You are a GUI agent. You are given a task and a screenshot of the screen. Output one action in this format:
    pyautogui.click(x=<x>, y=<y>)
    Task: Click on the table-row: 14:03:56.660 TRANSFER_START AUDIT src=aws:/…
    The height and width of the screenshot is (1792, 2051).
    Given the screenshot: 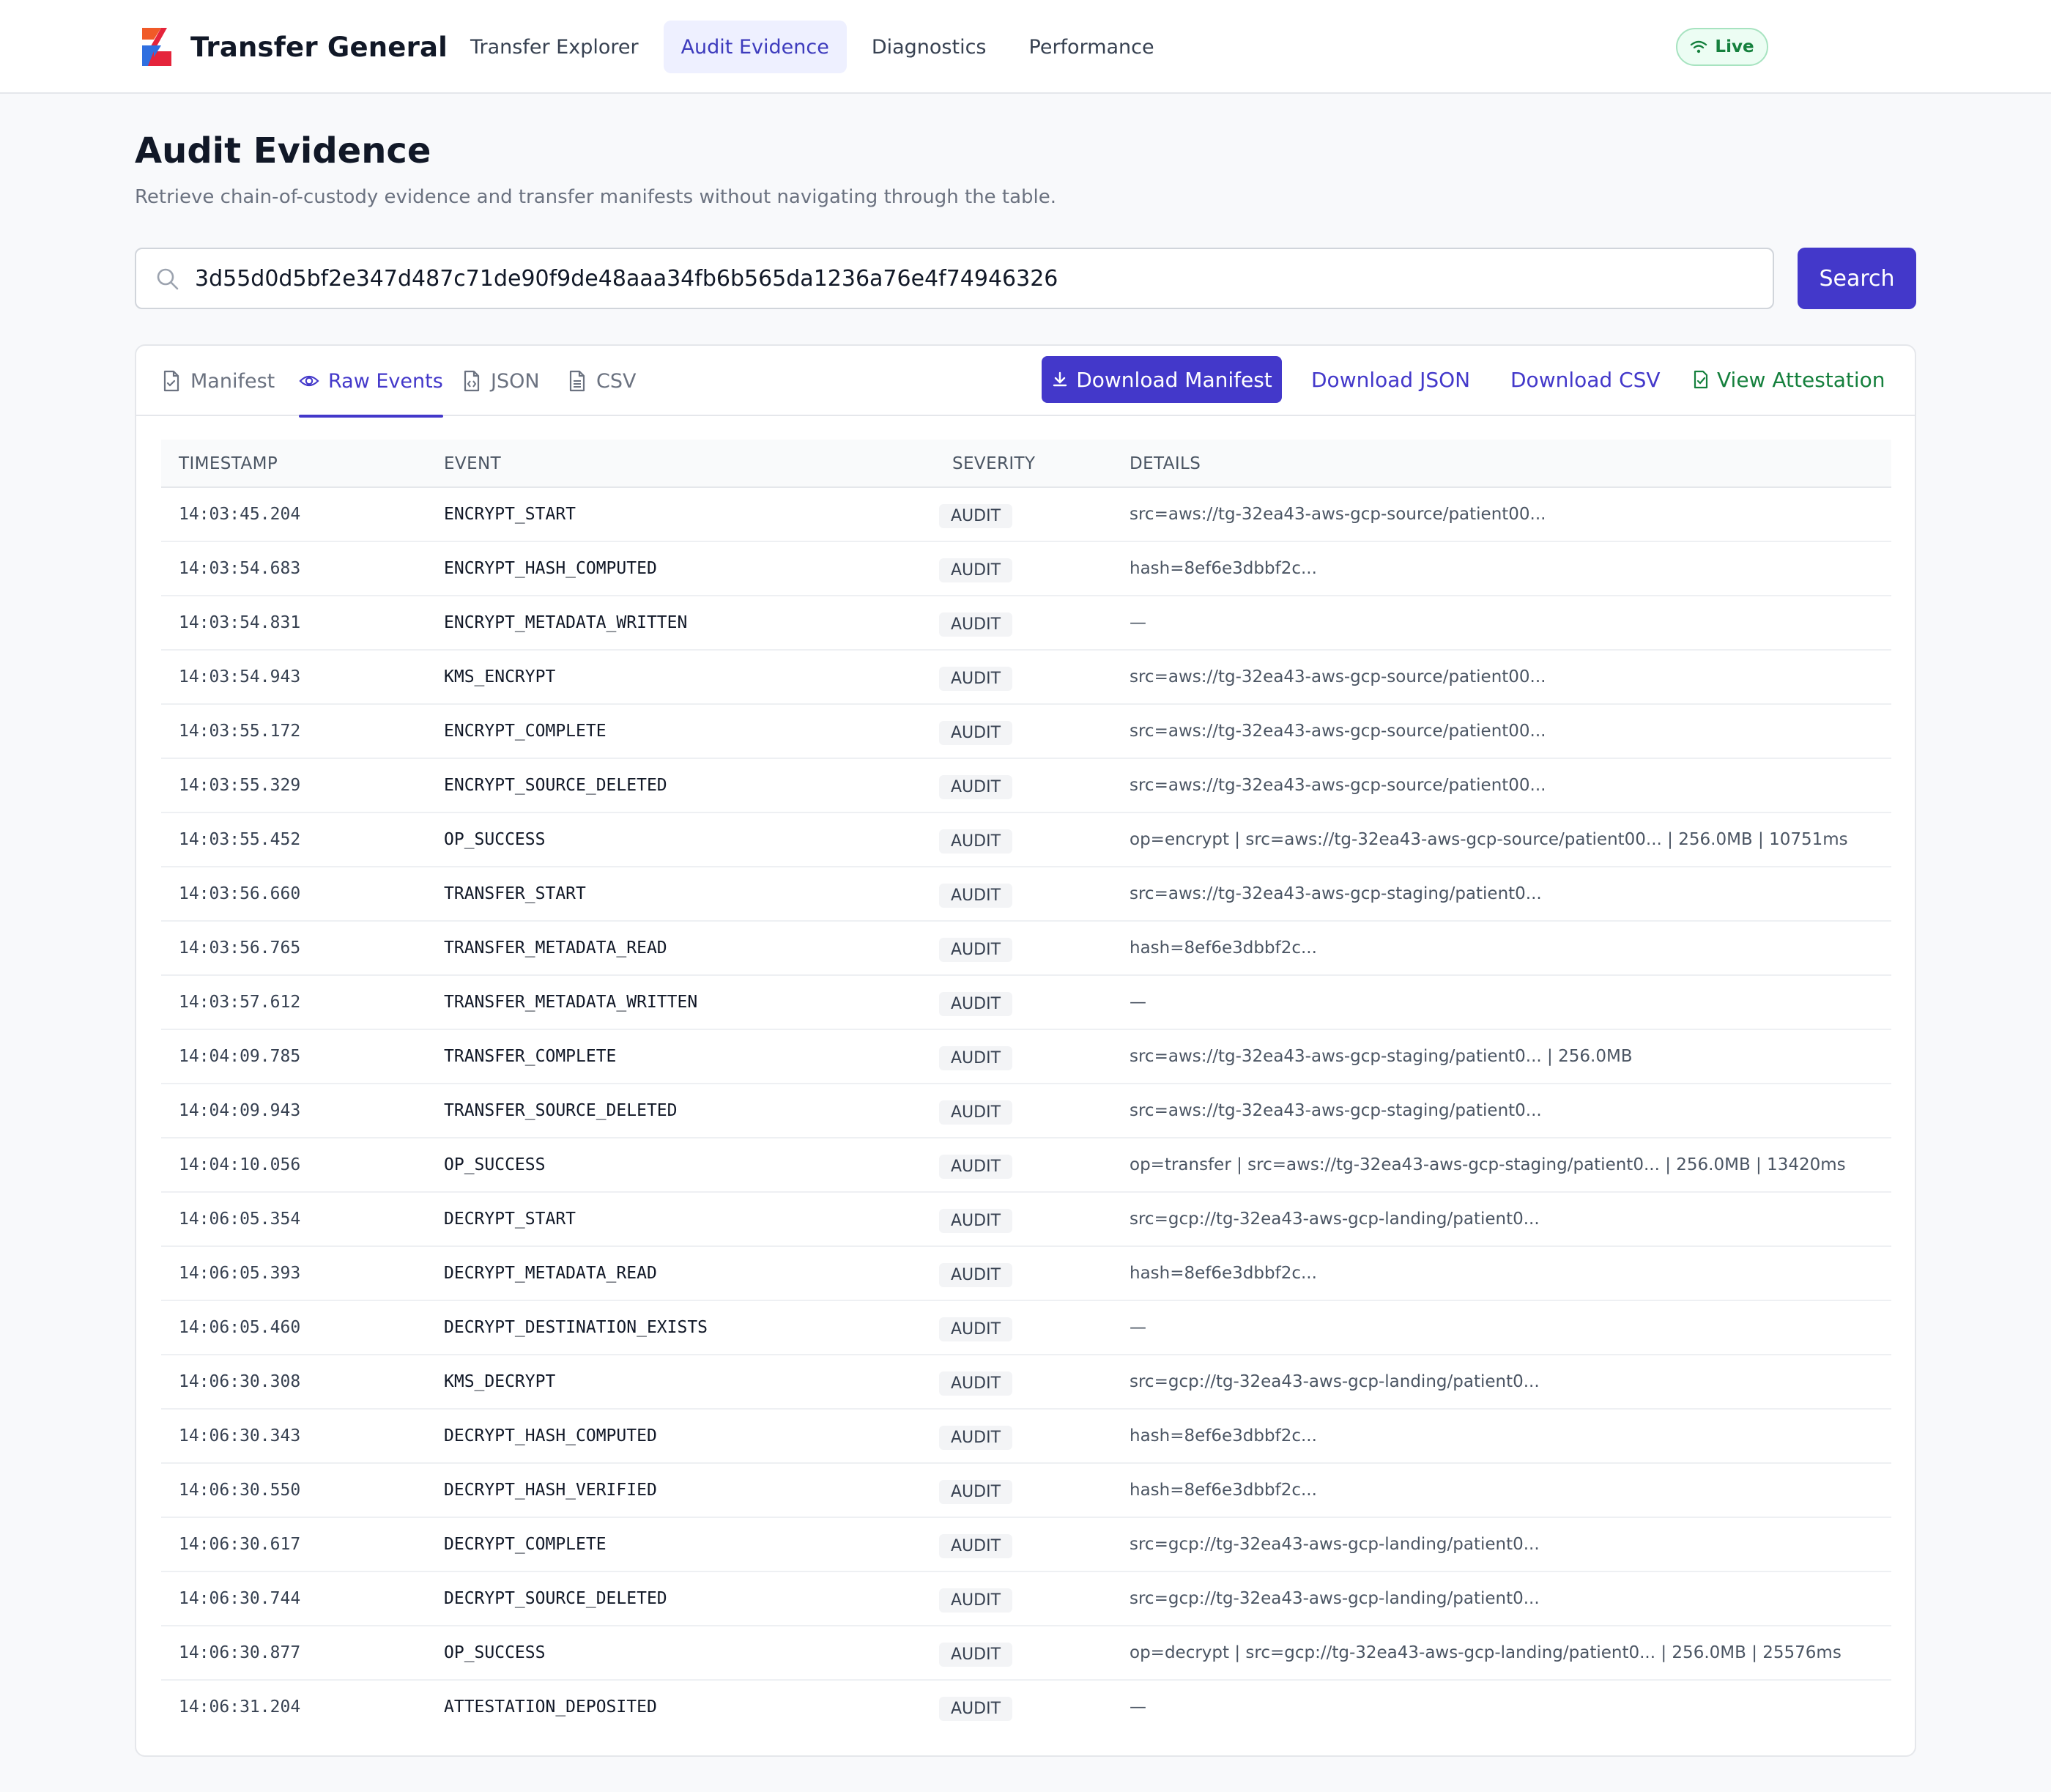 What is the action you would take?
    pyautogui.click(x=1026, y=894)
    